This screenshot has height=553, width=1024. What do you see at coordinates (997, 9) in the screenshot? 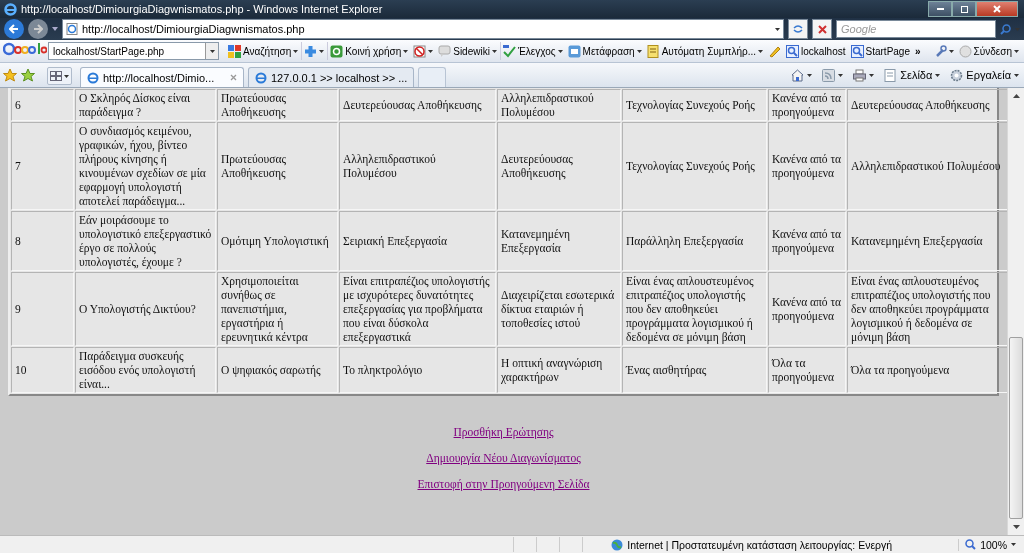
I see `close-button` at bounding box center [997, 9].